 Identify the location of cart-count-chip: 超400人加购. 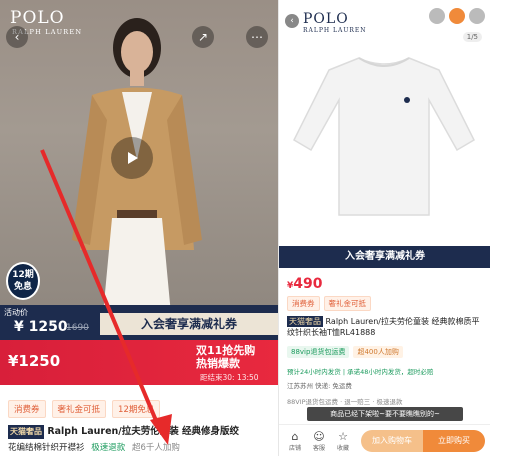
(378, 352).